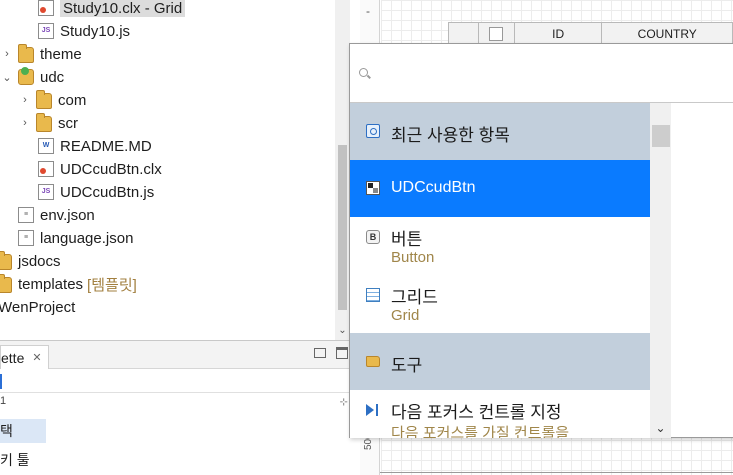 This screenshot has height=475, width=733. Describe the element at coordinates (52, 77) in the screenshot. I see `tree-item-label: udc` at that location.